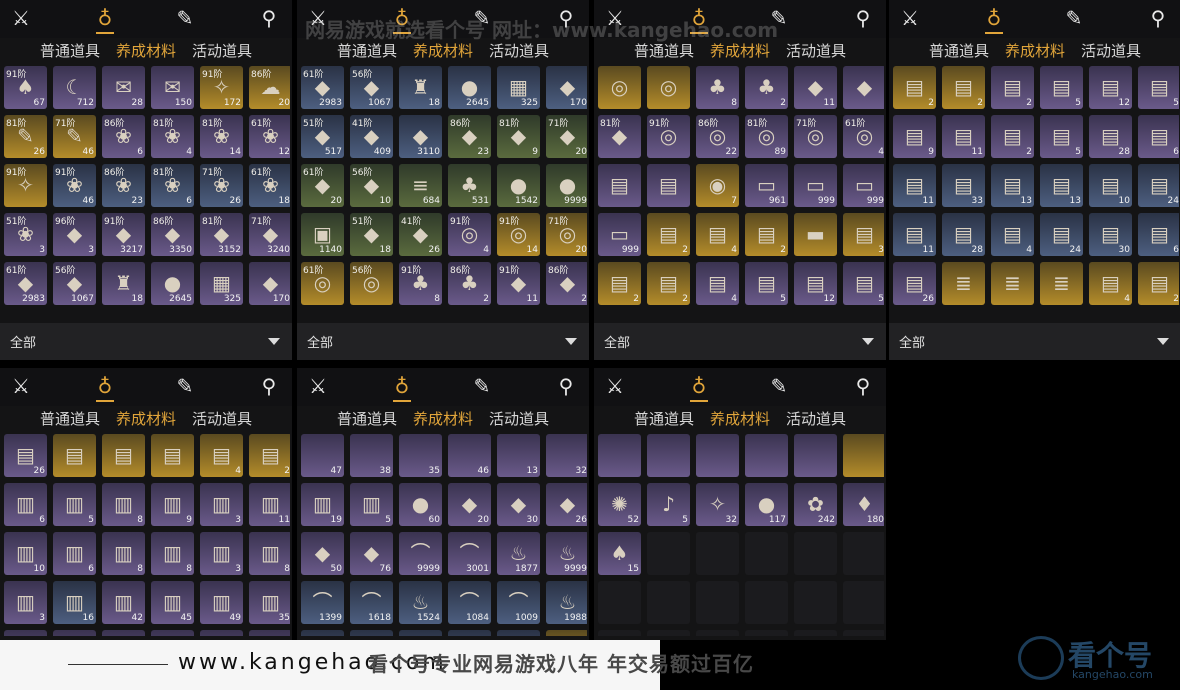 This screenshot has width=1180, height=690. I want to click on item-slot: ≣, so click(1012, 283).